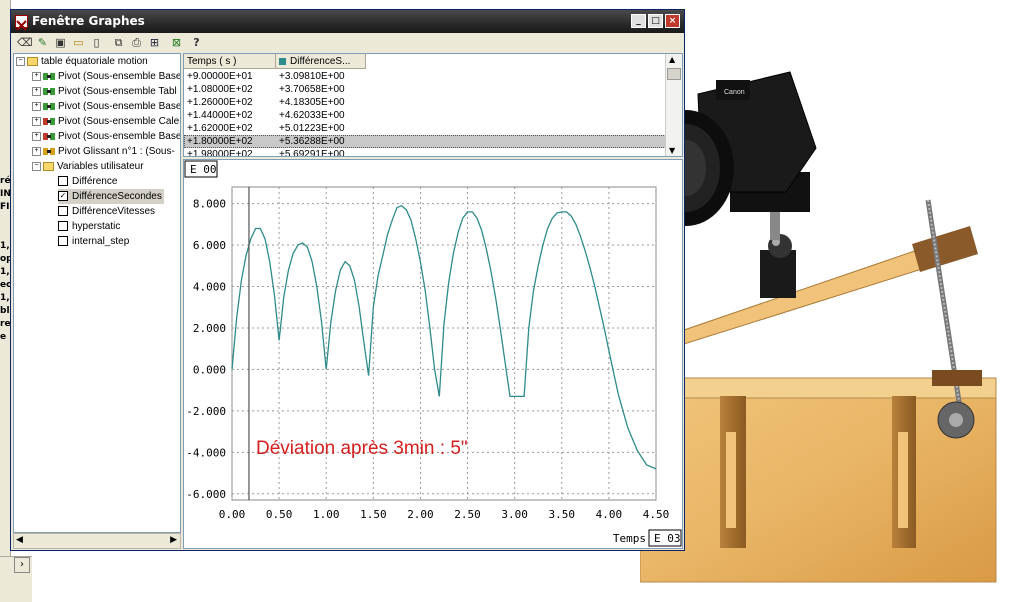 Image resolution: width=1024 pixels, height=602 pixels. Describe the element at coordinates (78, 42) in the screenshot. I see `open-icon: ▭` at that location.